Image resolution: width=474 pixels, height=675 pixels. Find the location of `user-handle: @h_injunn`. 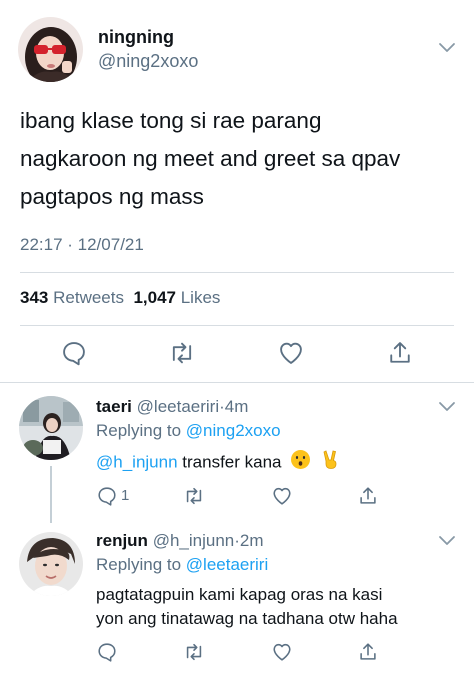

user-handle: @h_injunn is located at coordinates (194, 540).